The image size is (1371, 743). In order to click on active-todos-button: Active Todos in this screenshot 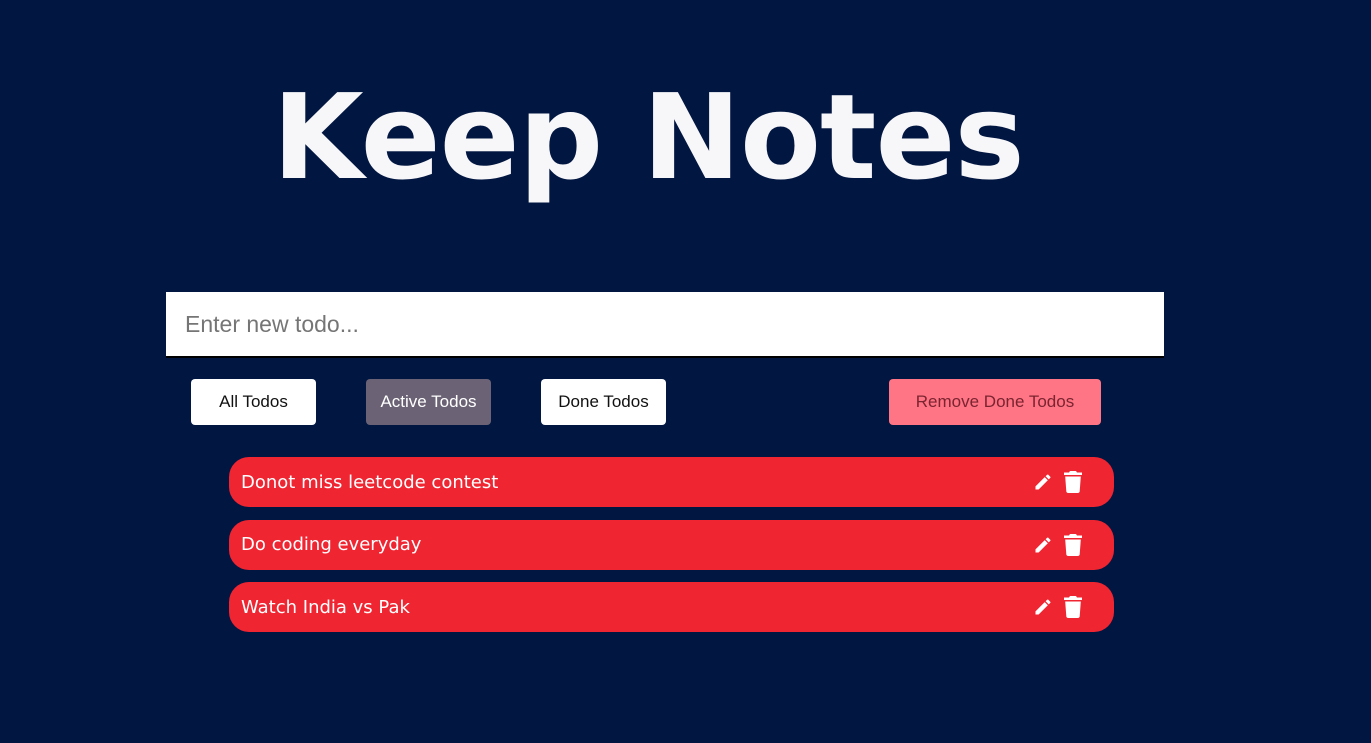, I will do `click(428, 402)`.